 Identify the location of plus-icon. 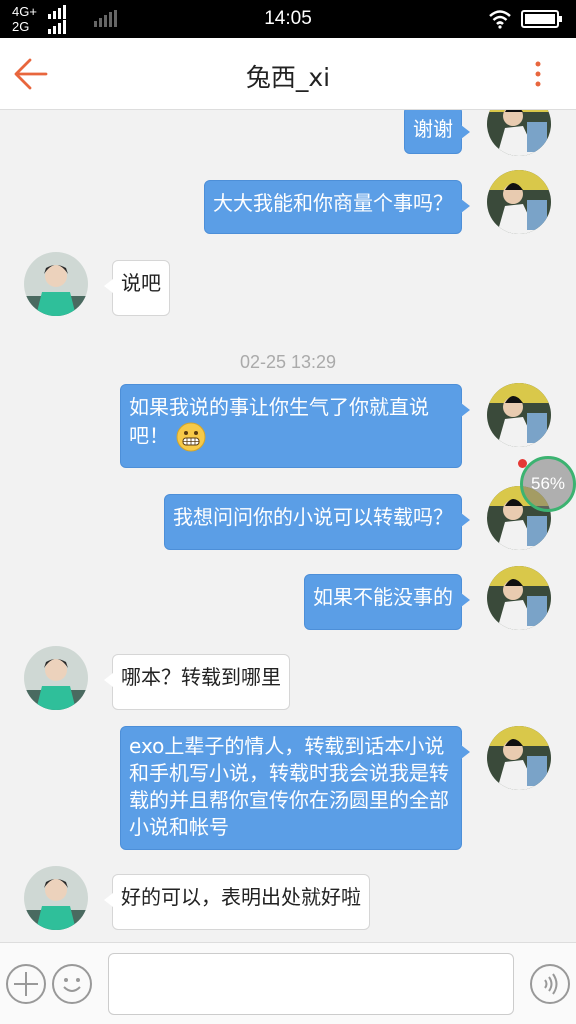
(26, 984).